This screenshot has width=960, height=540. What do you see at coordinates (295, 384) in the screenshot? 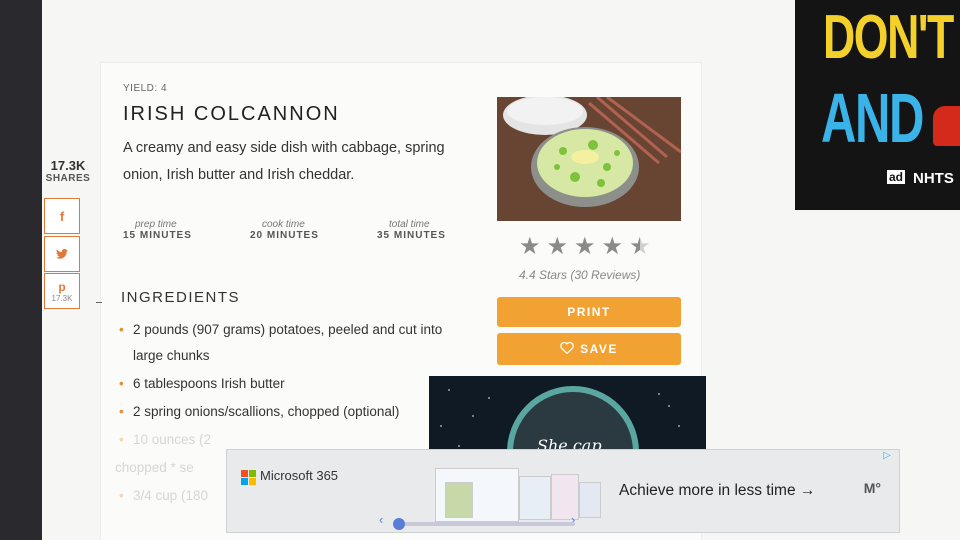
I see `ingredient-item: • 6 tablespoons Irish butter` at bounding box center [295, 384].